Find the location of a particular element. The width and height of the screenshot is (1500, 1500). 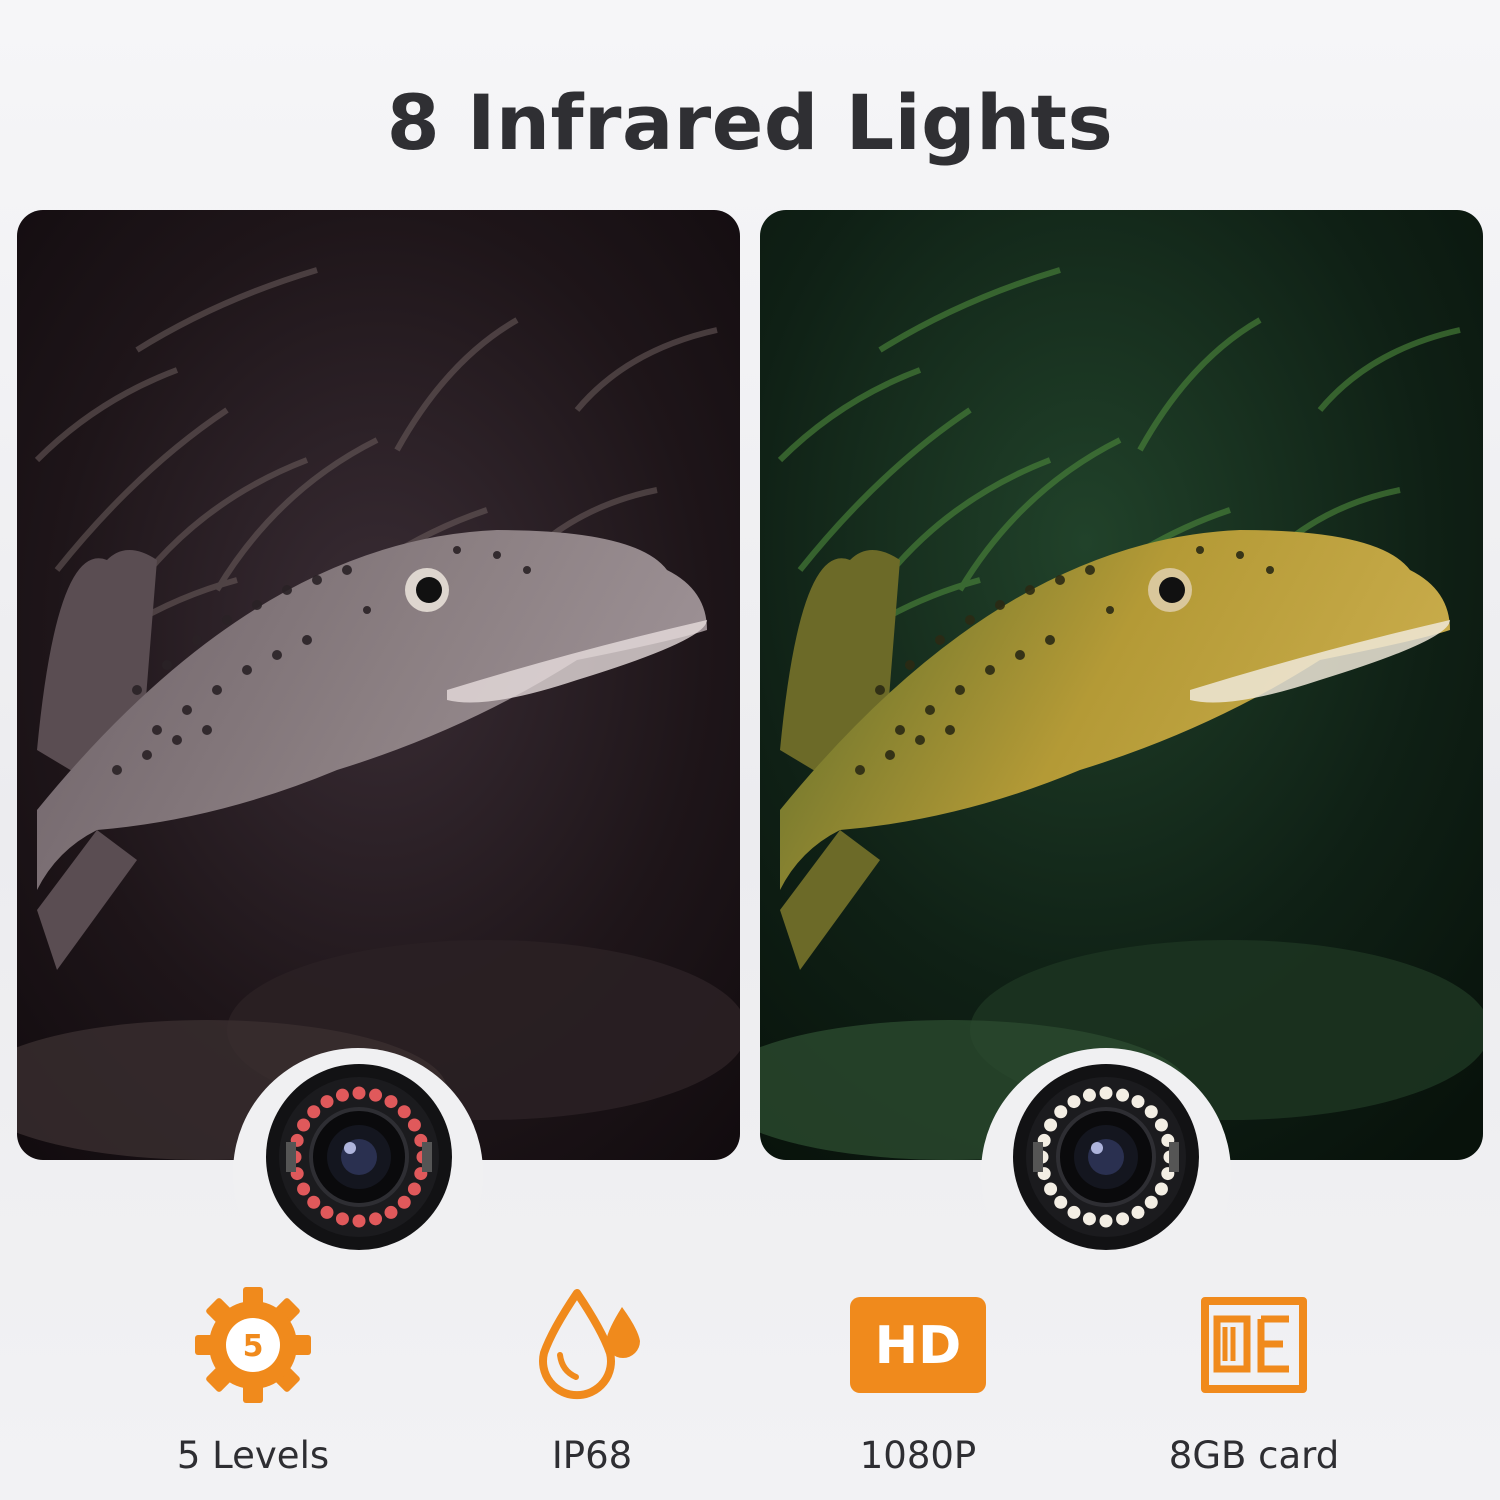

gear-icon: 5 is located at coordinates (253, 1345).